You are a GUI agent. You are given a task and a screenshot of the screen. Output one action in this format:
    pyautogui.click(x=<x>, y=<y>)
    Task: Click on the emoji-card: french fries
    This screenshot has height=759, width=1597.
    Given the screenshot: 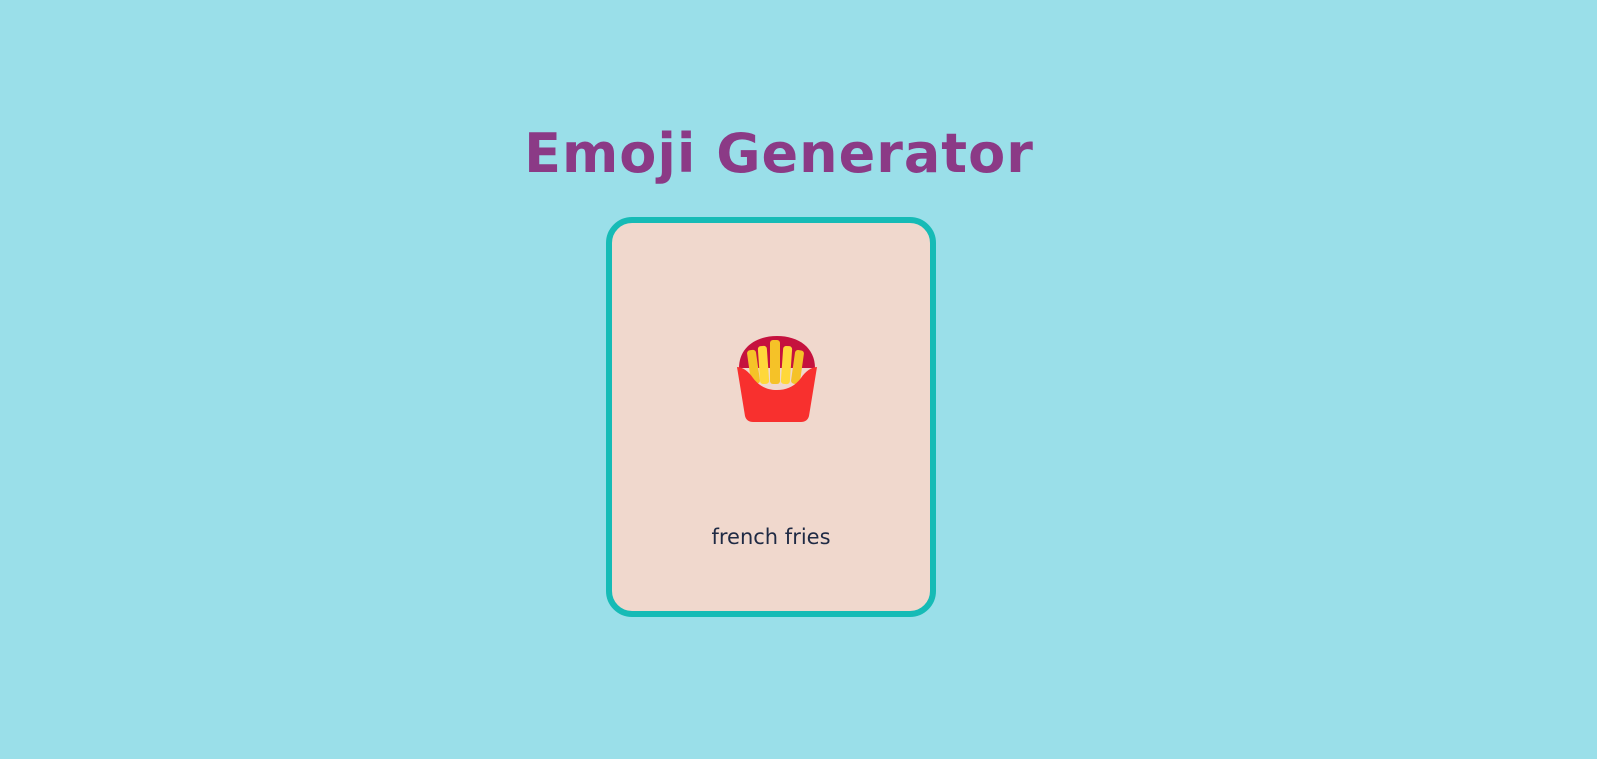 What is the action you would take?
    pyautogui.click(x=771, y=417)
    